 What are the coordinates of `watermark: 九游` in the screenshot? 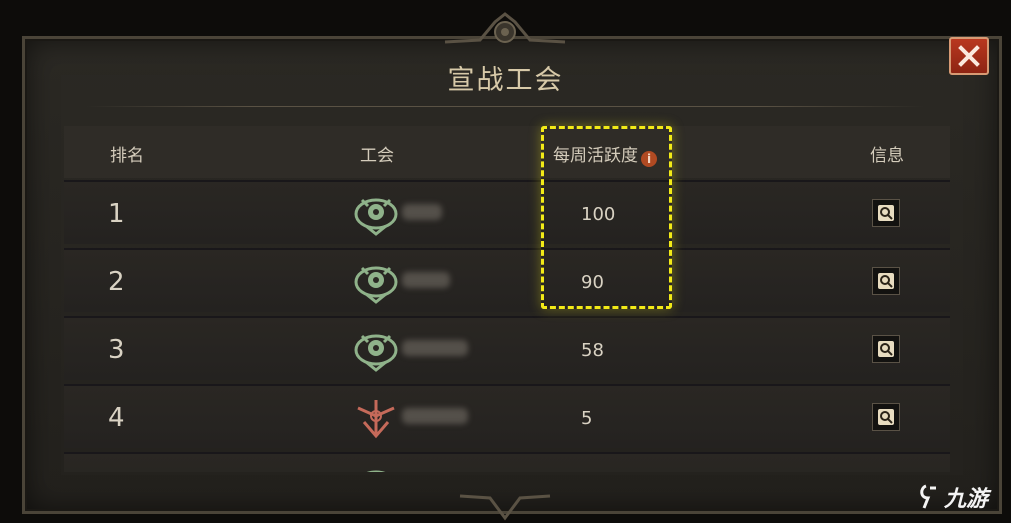 It's located at (953, 497).